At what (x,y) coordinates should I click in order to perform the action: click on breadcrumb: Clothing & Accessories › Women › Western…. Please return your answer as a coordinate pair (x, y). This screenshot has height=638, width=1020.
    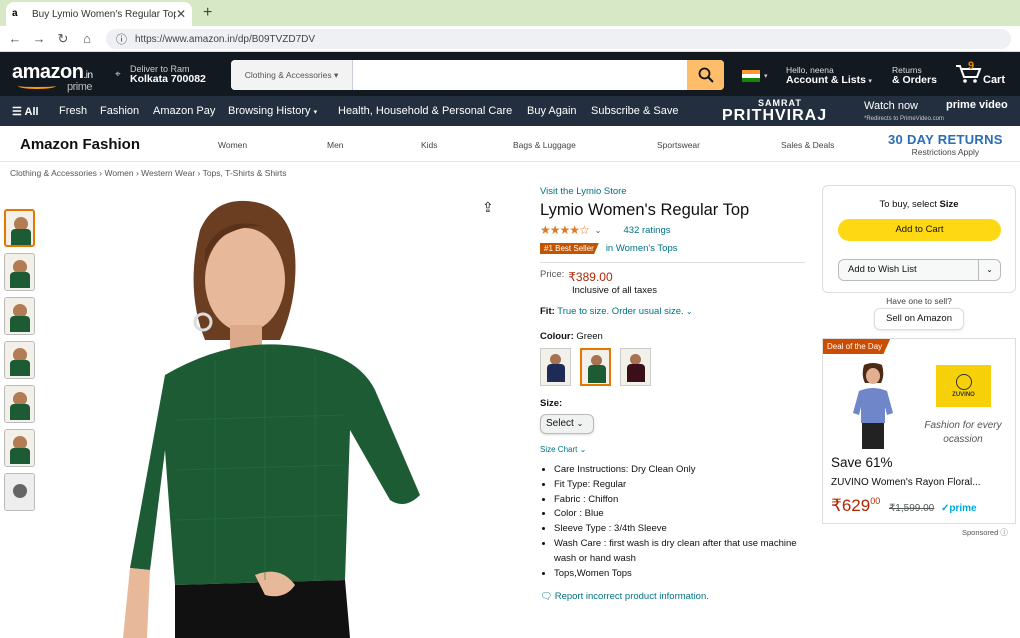
    Looking at the image, I should click on (148, 173).